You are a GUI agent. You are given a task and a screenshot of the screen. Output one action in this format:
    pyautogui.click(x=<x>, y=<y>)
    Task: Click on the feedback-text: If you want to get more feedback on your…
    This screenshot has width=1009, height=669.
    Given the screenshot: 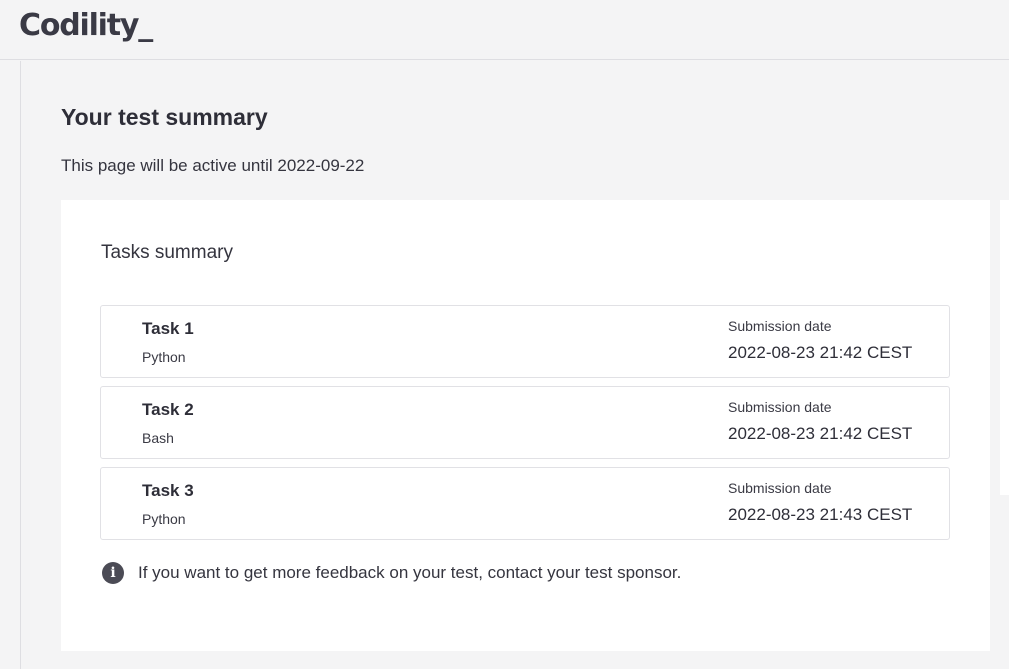 What is the action you would take?
    pyautogui.click(x=410, y=572)
    